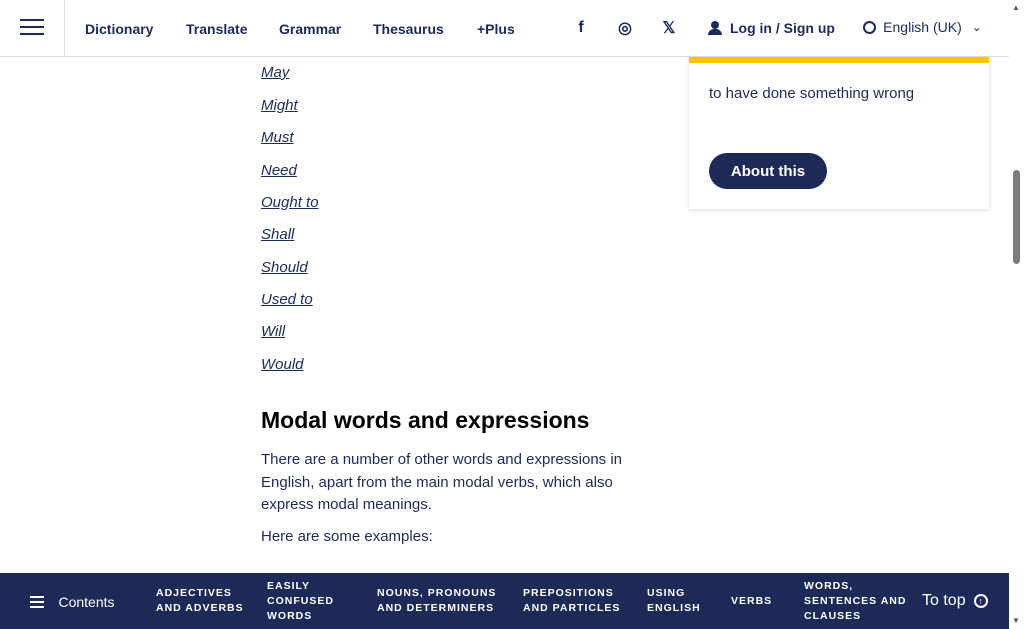 This screenshot has height=629, width=1024. What do you see at coordinates (976, 27) in the screenshot?
I see `chevron-down-icon: ⌄` at bounding box center [976, 27].